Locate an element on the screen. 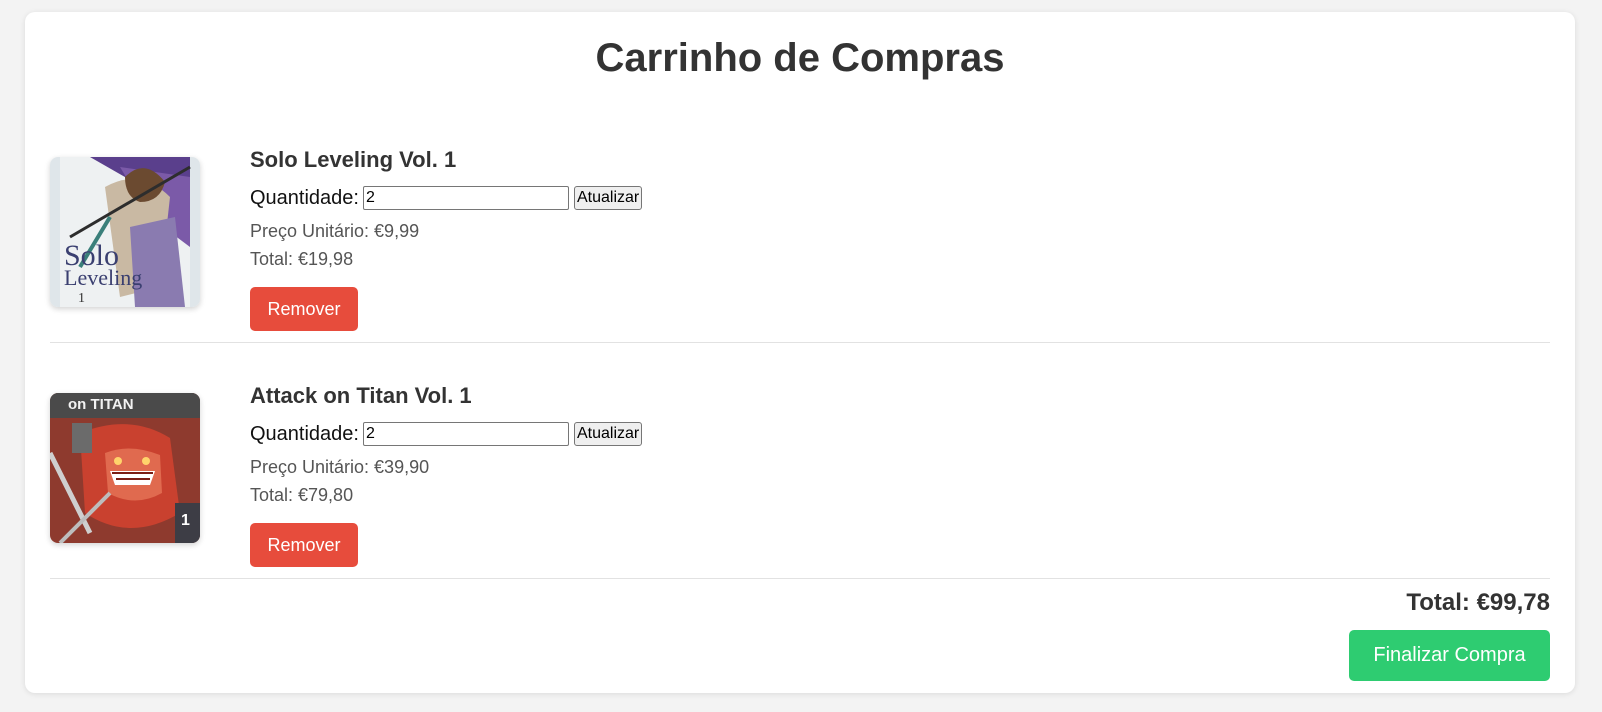  cart-total: Total: €99,78 is located at coordinates (1478, 602).